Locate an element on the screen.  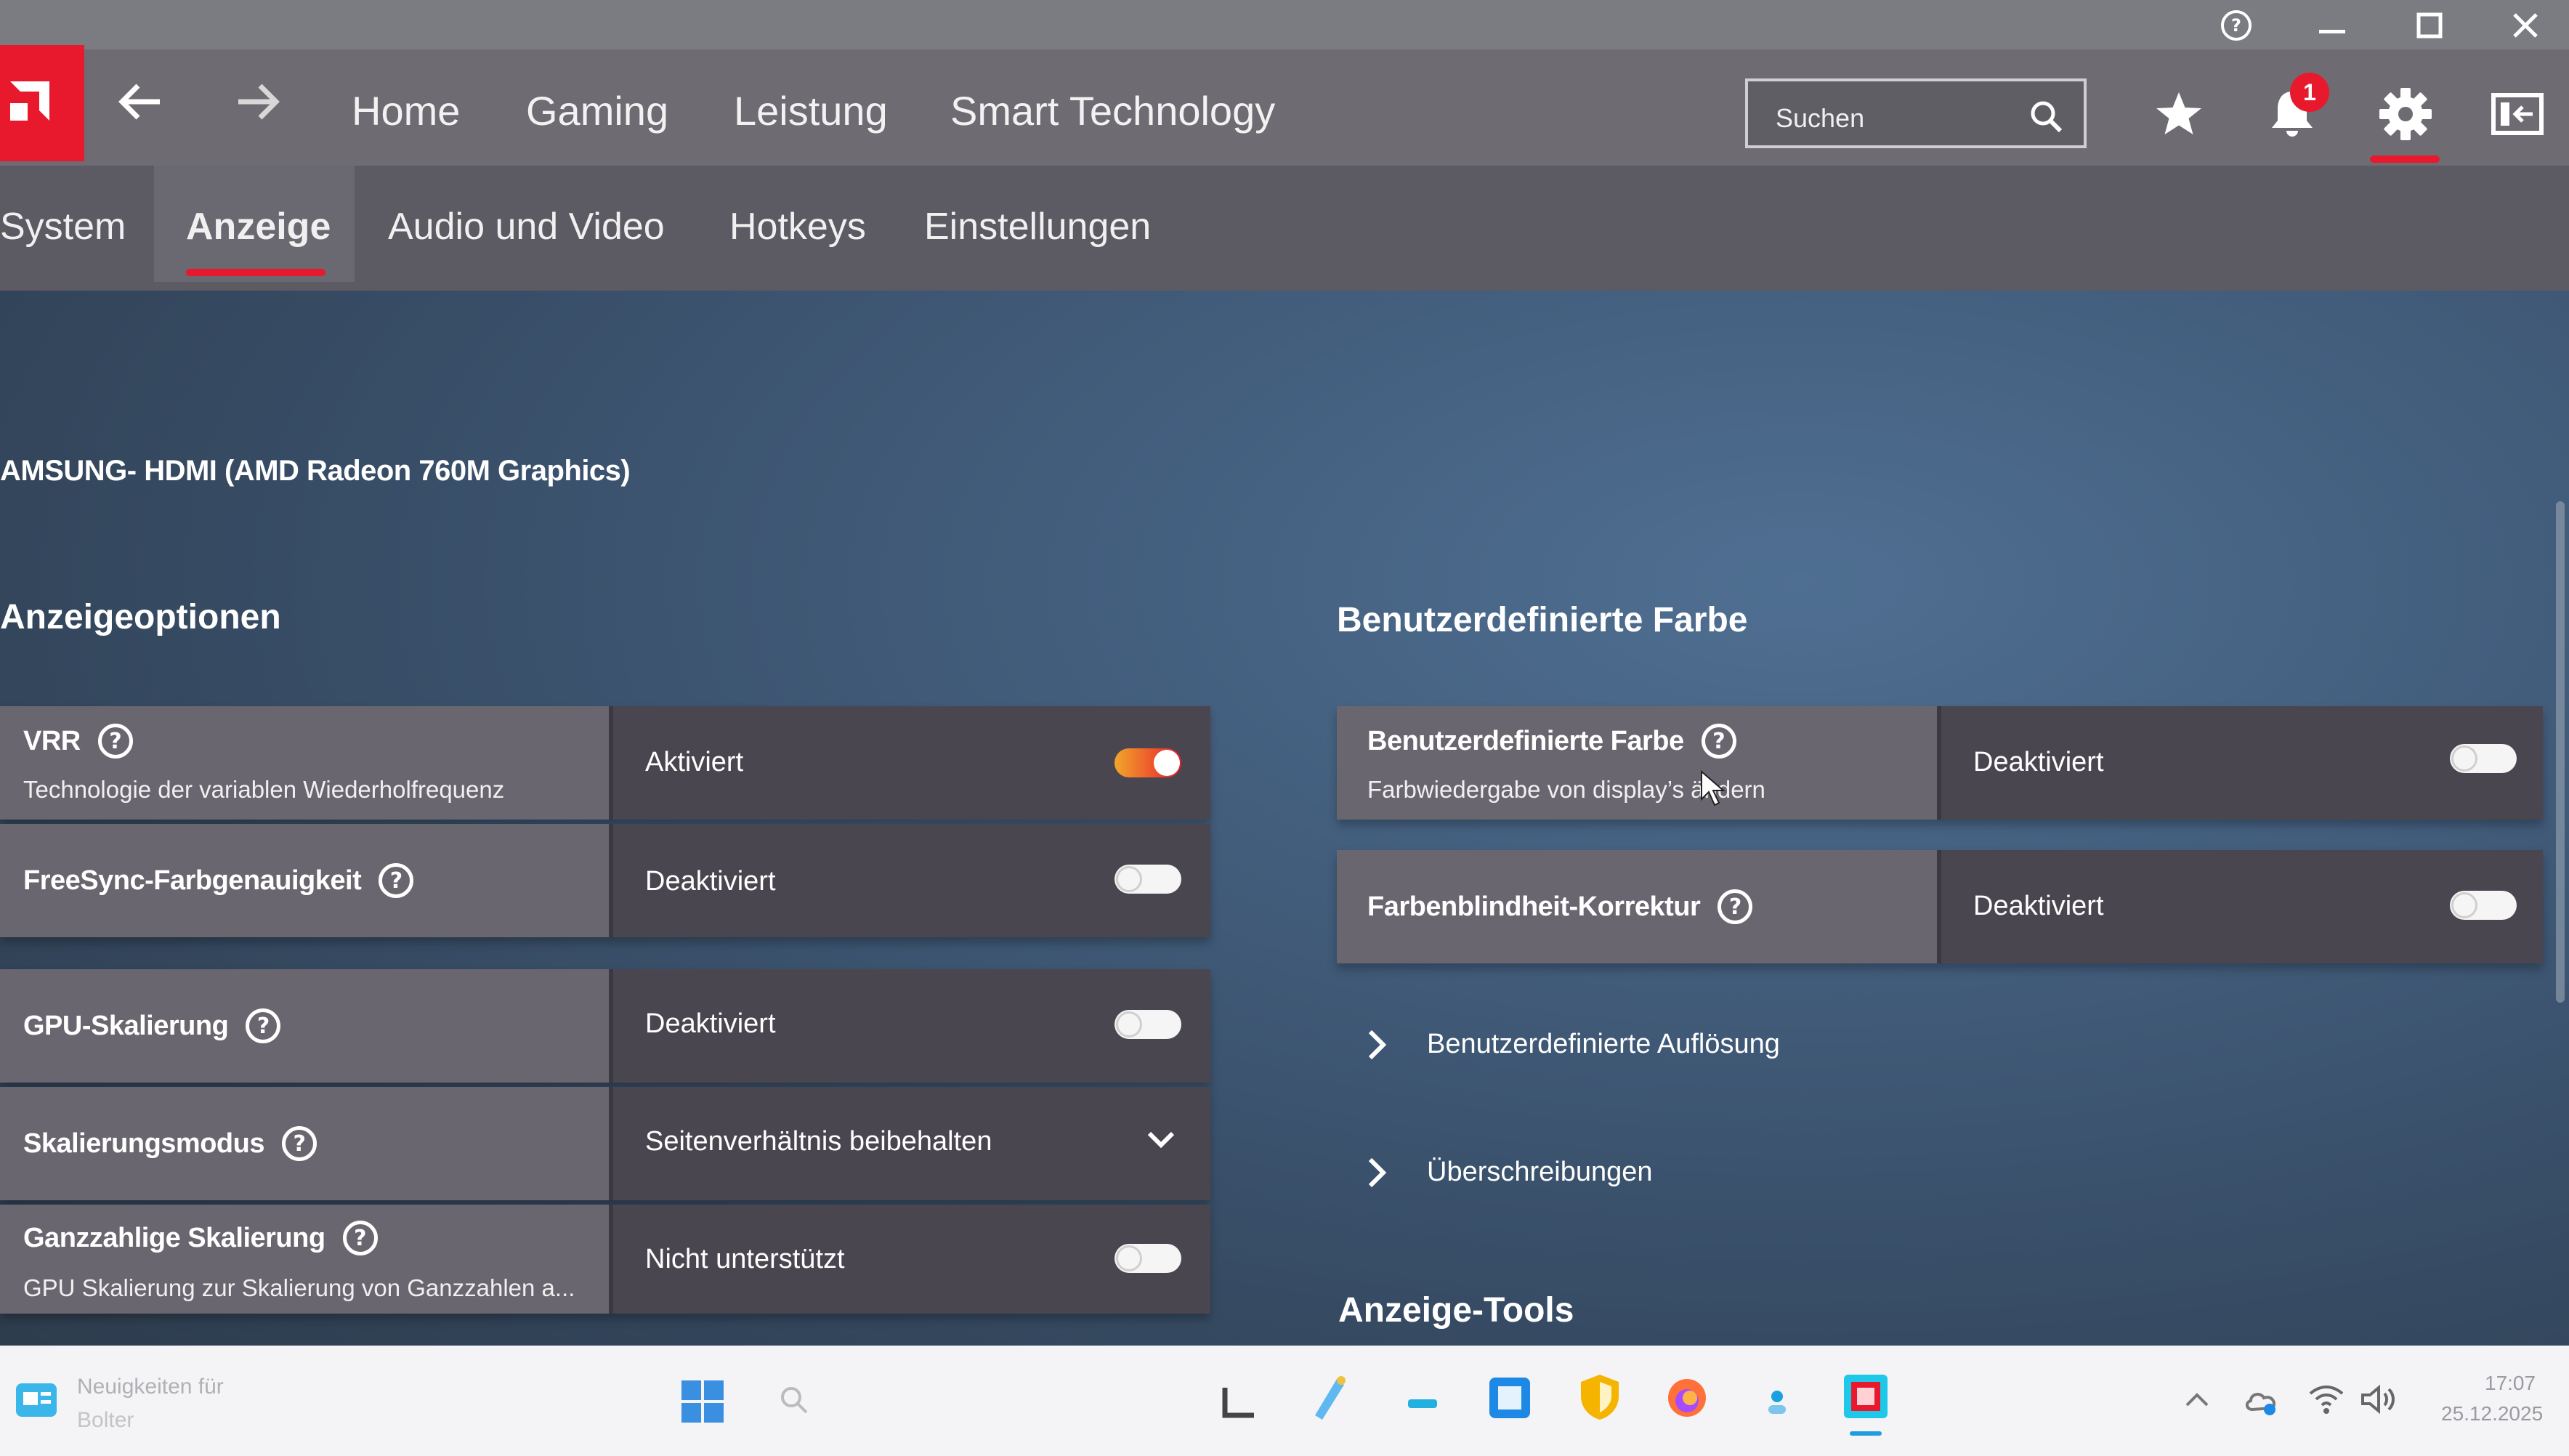
title-bar: ? is located at coordinates (1284, 24).